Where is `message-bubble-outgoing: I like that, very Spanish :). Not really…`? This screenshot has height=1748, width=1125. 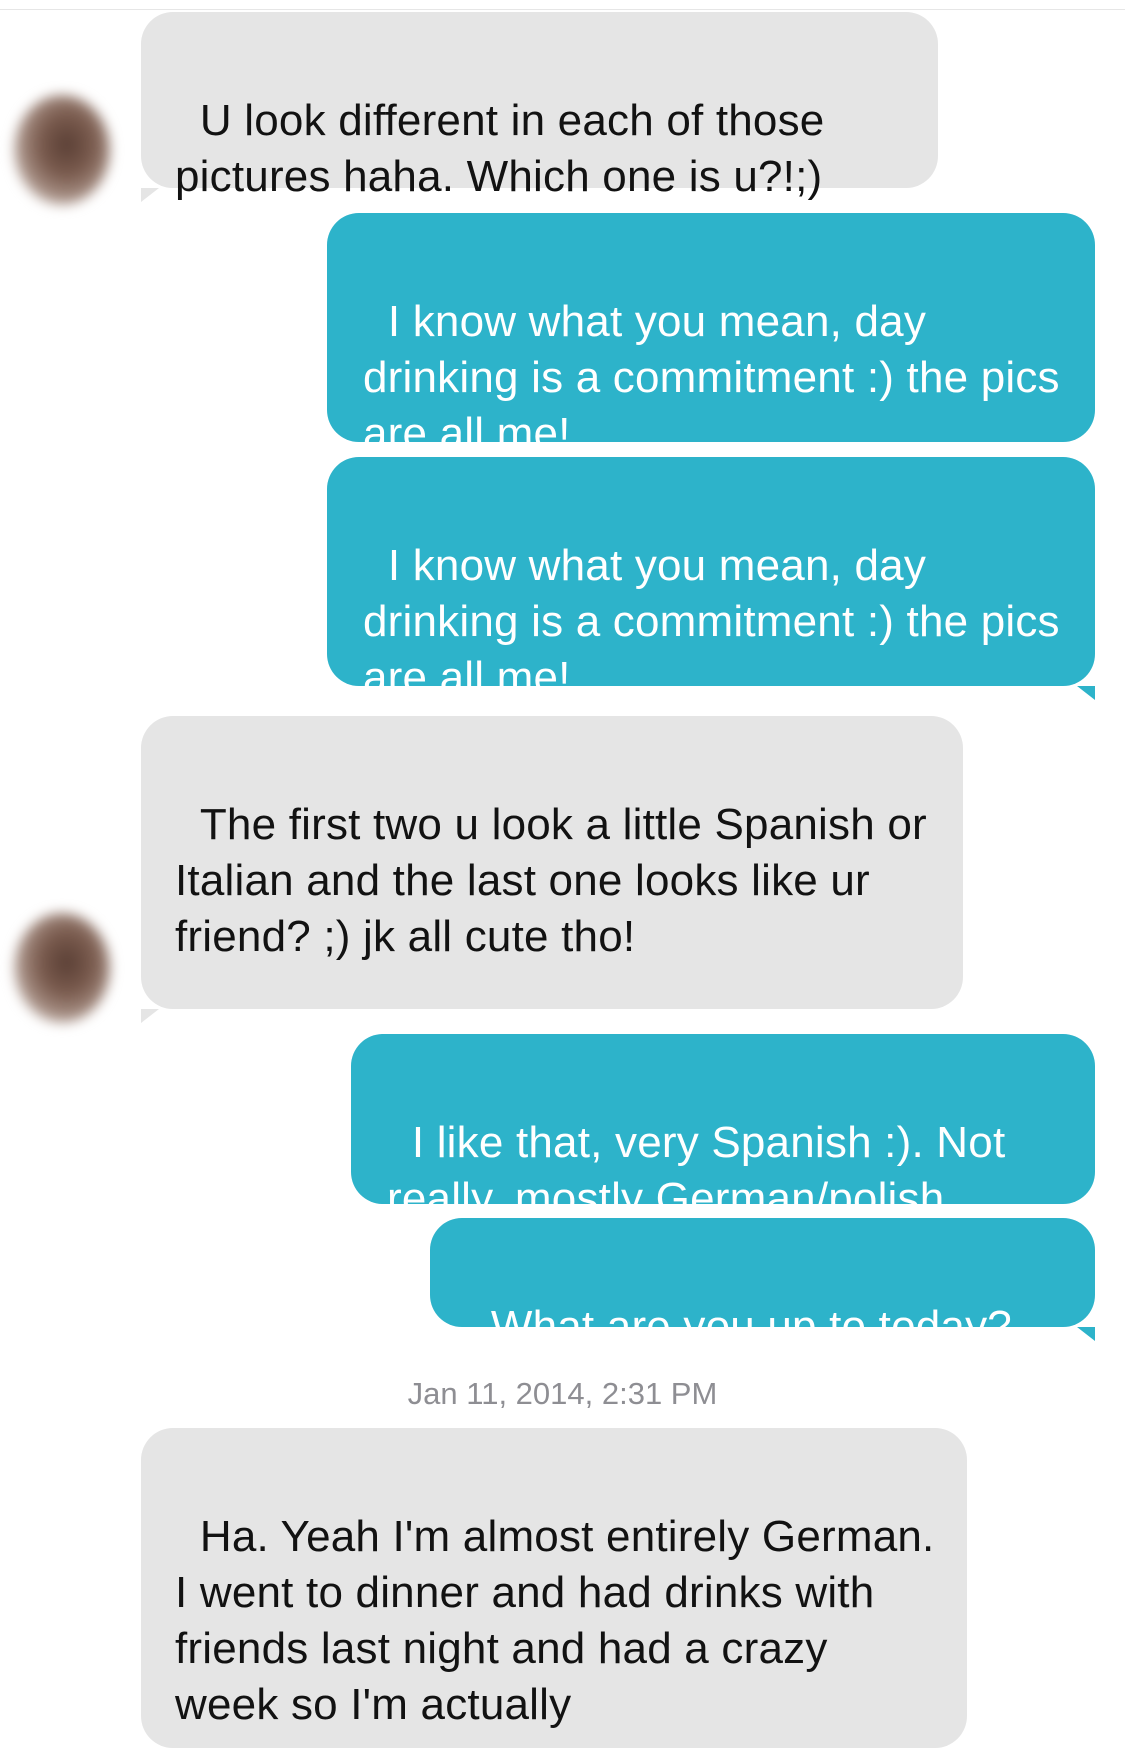
message-bubble-outgoing: I like that, very Spanish :). Not really… is located at coordinates (723, 1128).